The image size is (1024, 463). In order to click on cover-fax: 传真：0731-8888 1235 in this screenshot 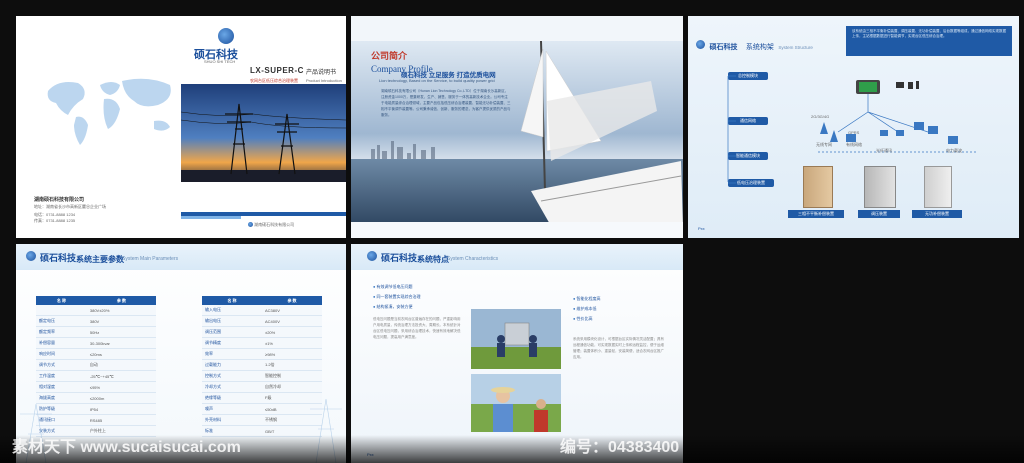, I will do `click(55, 220)`.